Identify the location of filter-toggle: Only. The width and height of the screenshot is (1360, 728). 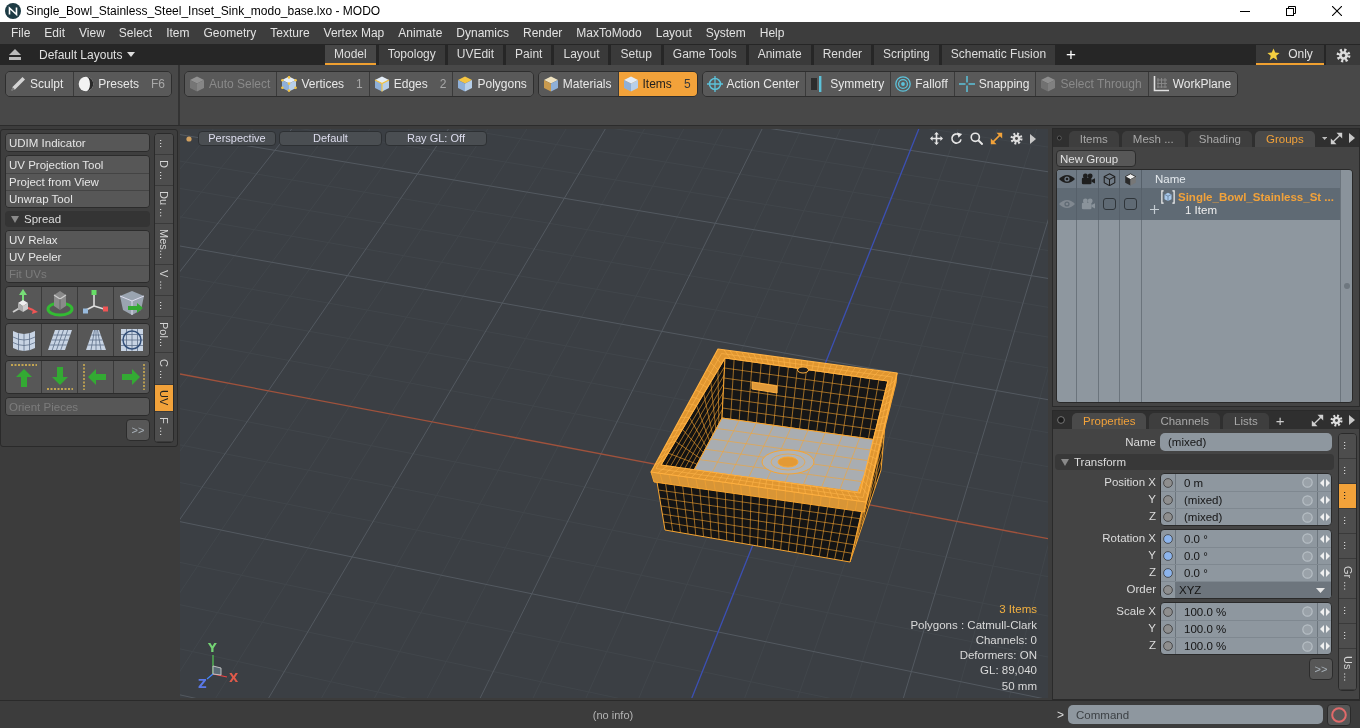
(1290, 55).